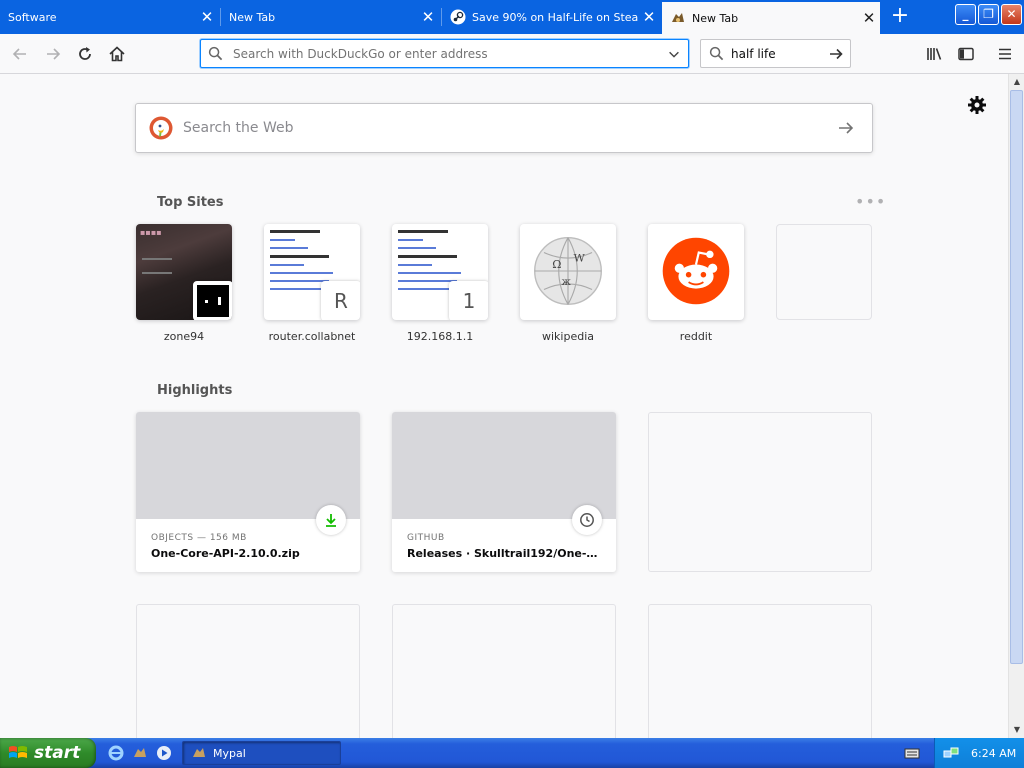 This screenshot has height=768, width=1024. What do you see at coordinates (556, 264) in the screenshot?
I see `svg-text: Ω` at bounding box center [556, 264].